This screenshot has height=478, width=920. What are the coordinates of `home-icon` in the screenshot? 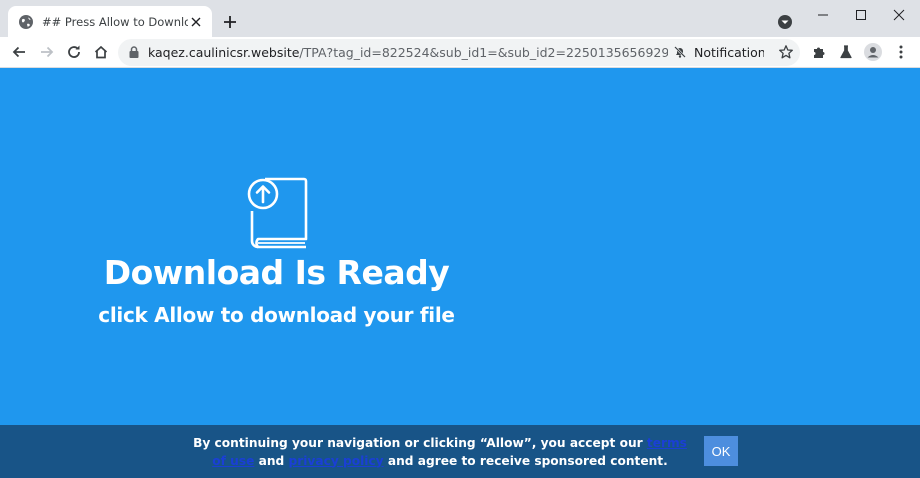 It's located at (101, 52).